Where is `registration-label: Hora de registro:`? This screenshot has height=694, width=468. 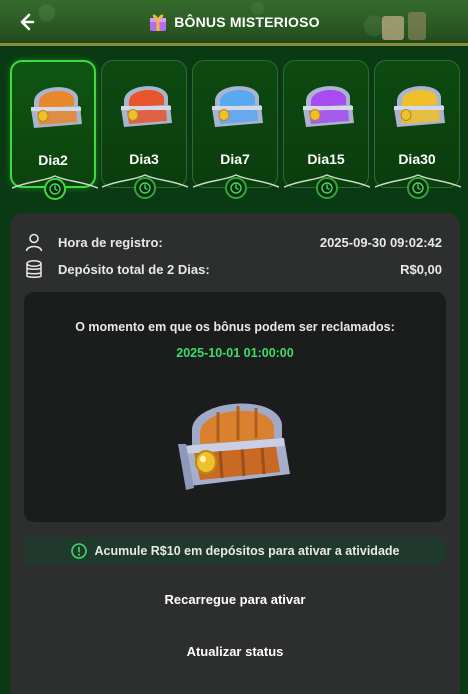 registration-label: Hora de registro: is located at coordinates (110, 242).